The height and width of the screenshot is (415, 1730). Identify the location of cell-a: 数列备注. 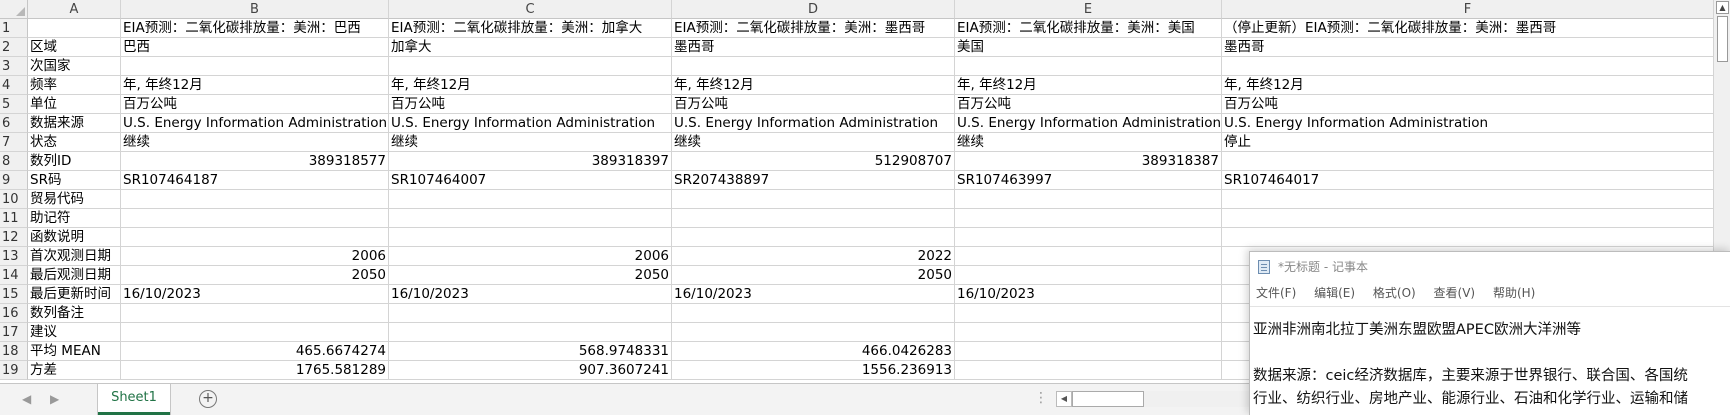
(74, 313).